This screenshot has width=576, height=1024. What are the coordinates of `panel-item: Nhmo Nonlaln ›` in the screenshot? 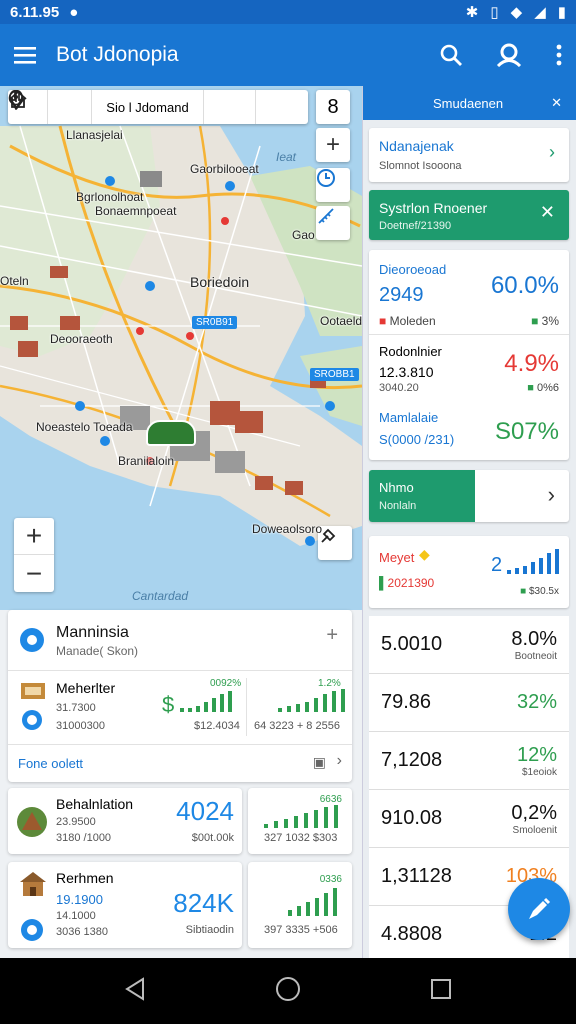 It's located at (469, 496).